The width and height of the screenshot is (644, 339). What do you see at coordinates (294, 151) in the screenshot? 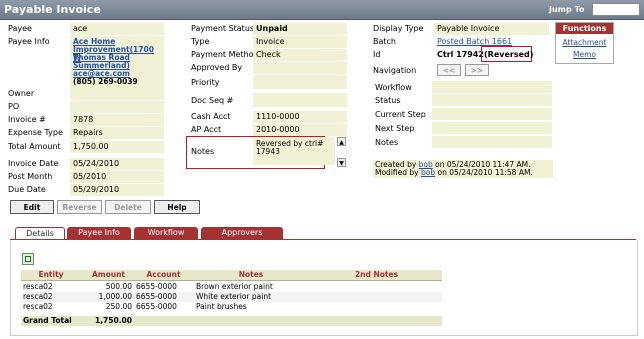
I see `notes-textarea: Reversed by ctrl# 17943` at bounding box center [294, 151].